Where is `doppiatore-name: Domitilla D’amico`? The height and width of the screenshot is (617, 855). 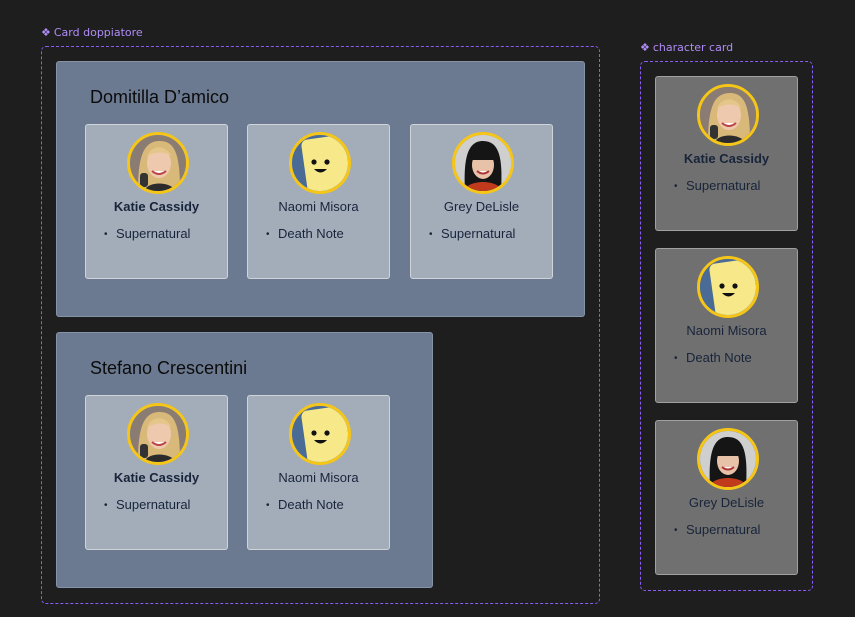
doppiatore-name: Domitilla D’amico is located at coordinates (160, 97).